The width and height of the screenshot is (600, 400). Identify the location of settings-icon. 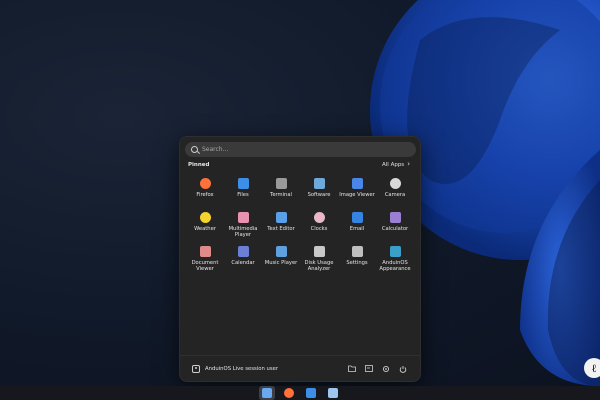
(357, 251).